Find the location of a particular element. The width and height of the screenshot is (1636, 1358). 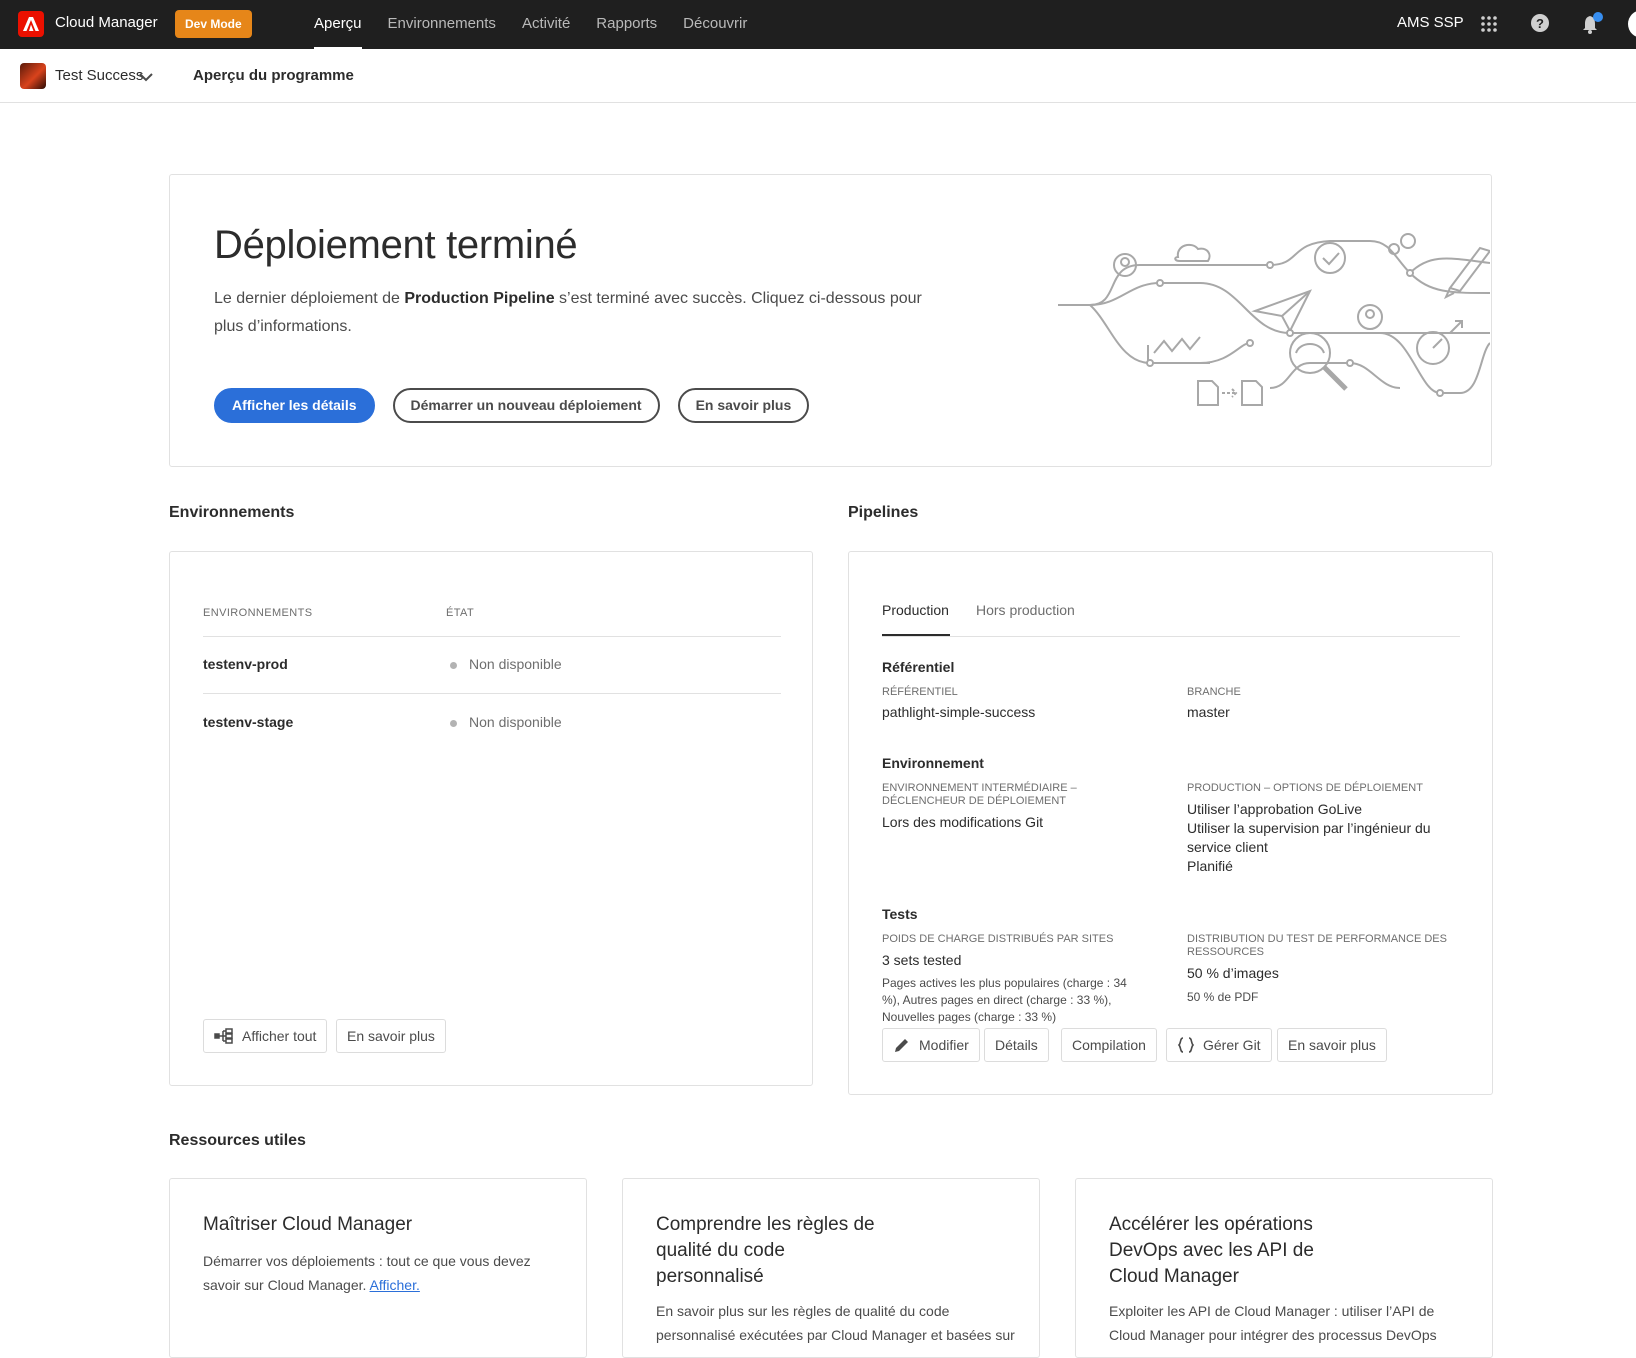

pipeline-illustration is located at coordinates (1274, 319).